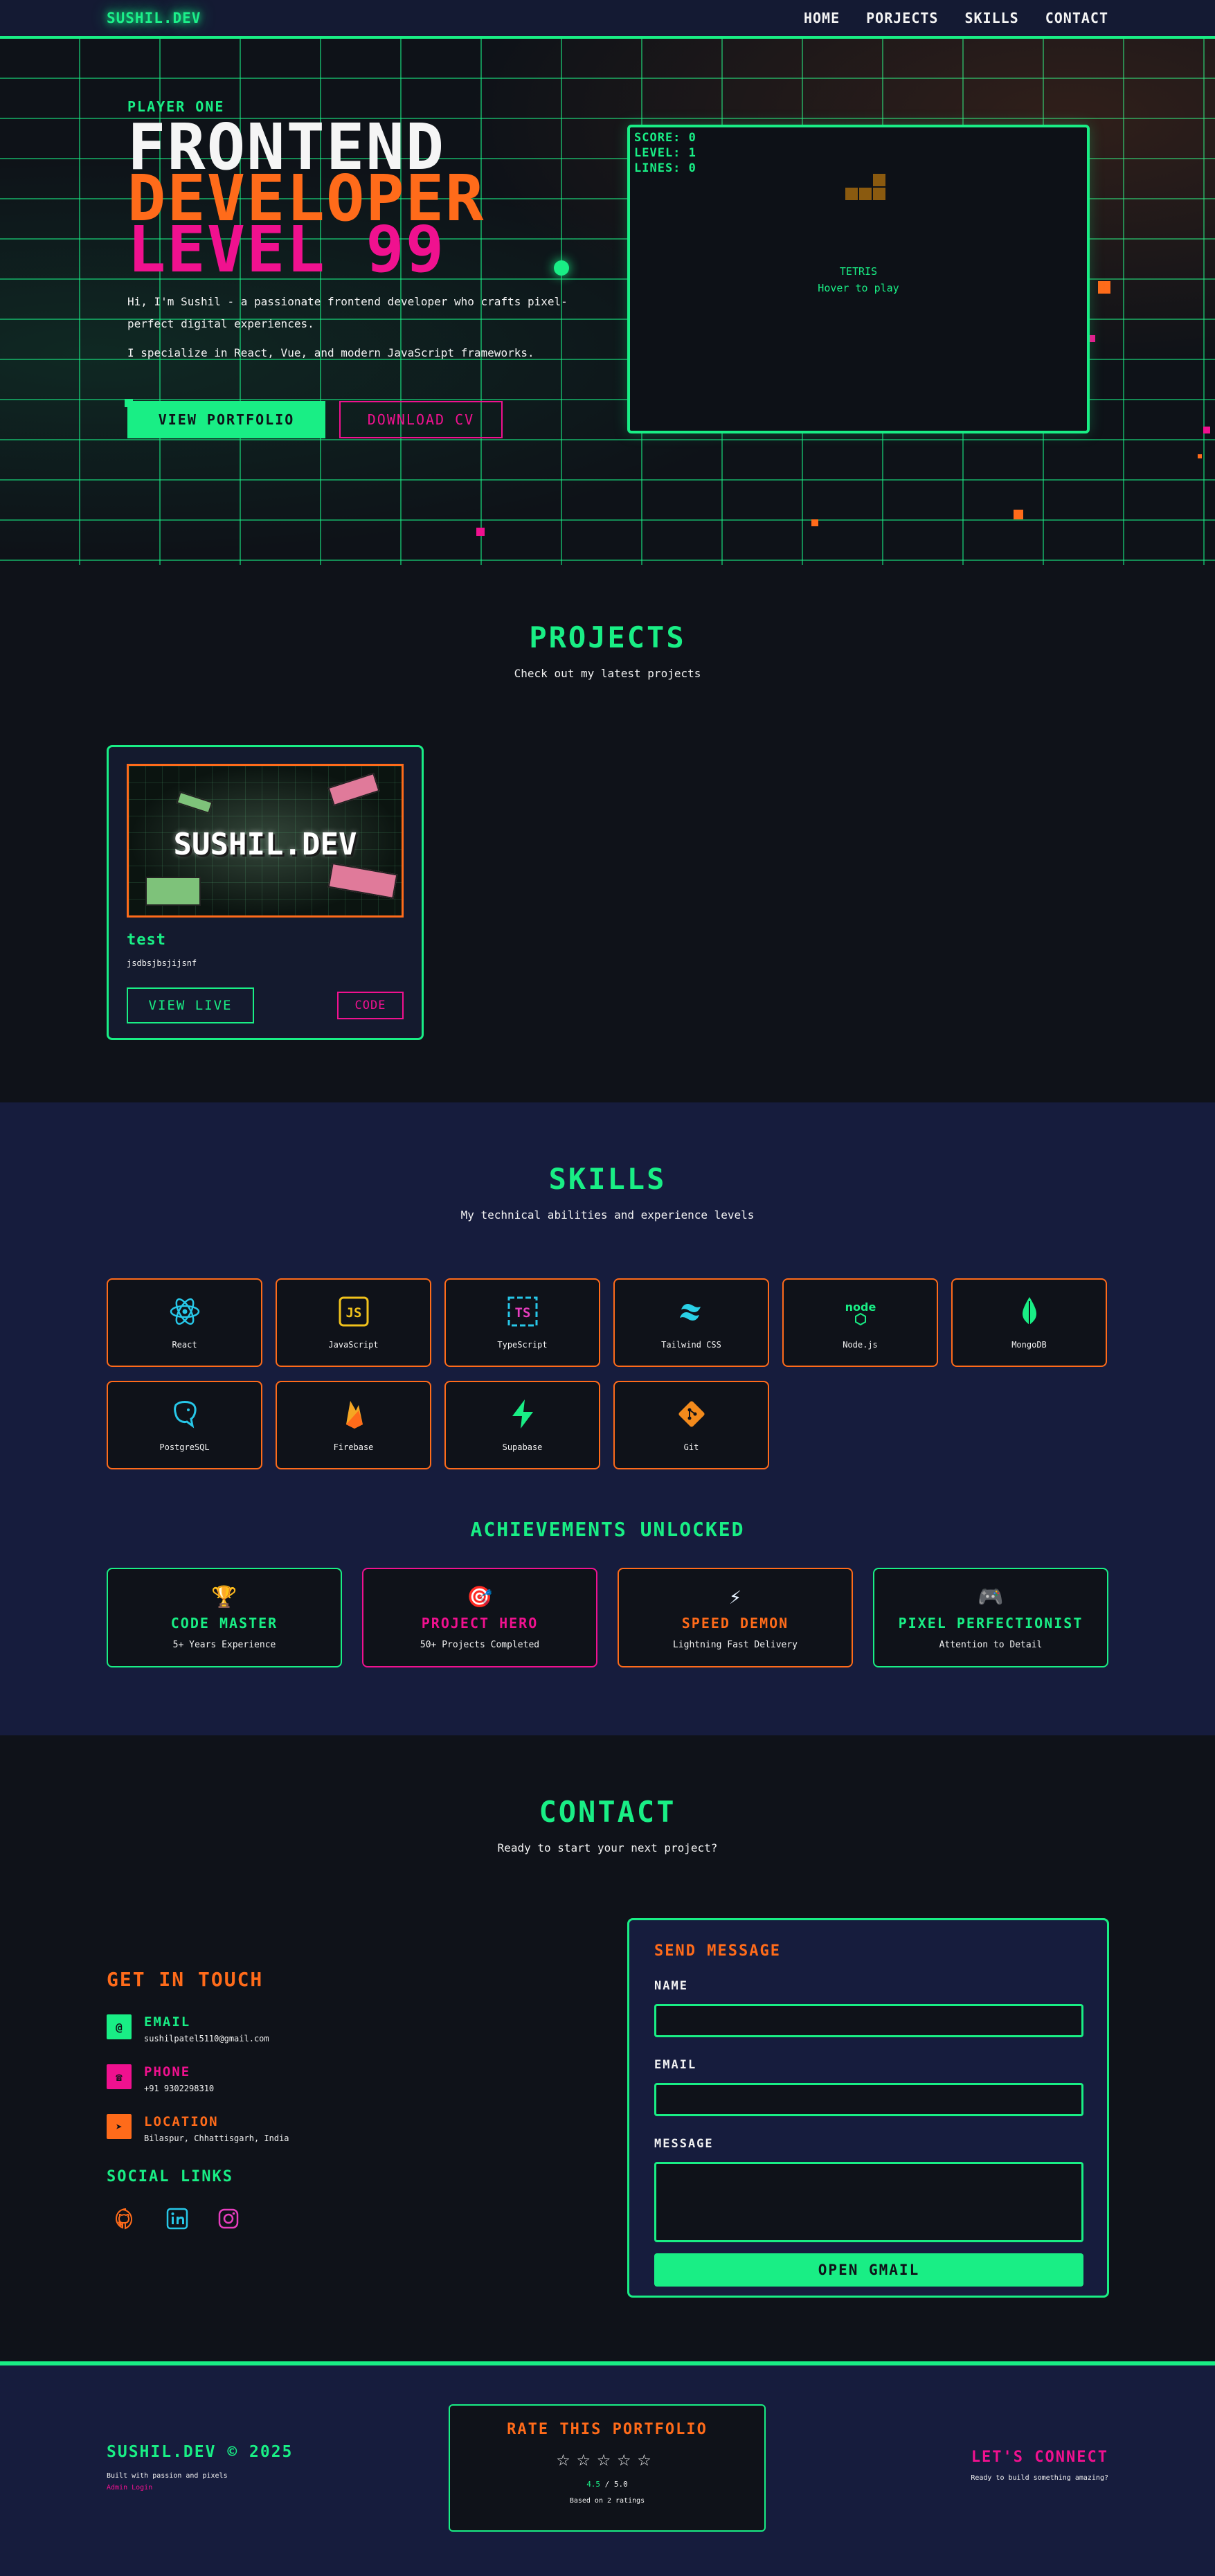 This screenshot has width=1215, height=2576. What do you see at coordinates (735, 1596) in the screenshot?
I see `lightning-icon: ⚡` at bounding box center [735, 1596].